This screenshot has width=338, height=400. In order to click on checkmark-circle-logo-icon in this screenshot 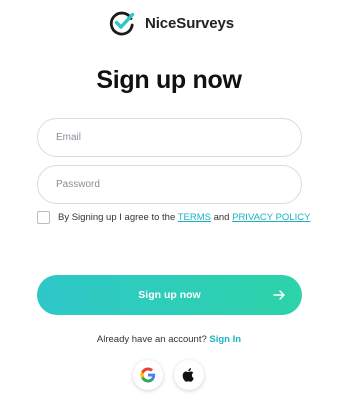, I will do `click(122, 23)`.